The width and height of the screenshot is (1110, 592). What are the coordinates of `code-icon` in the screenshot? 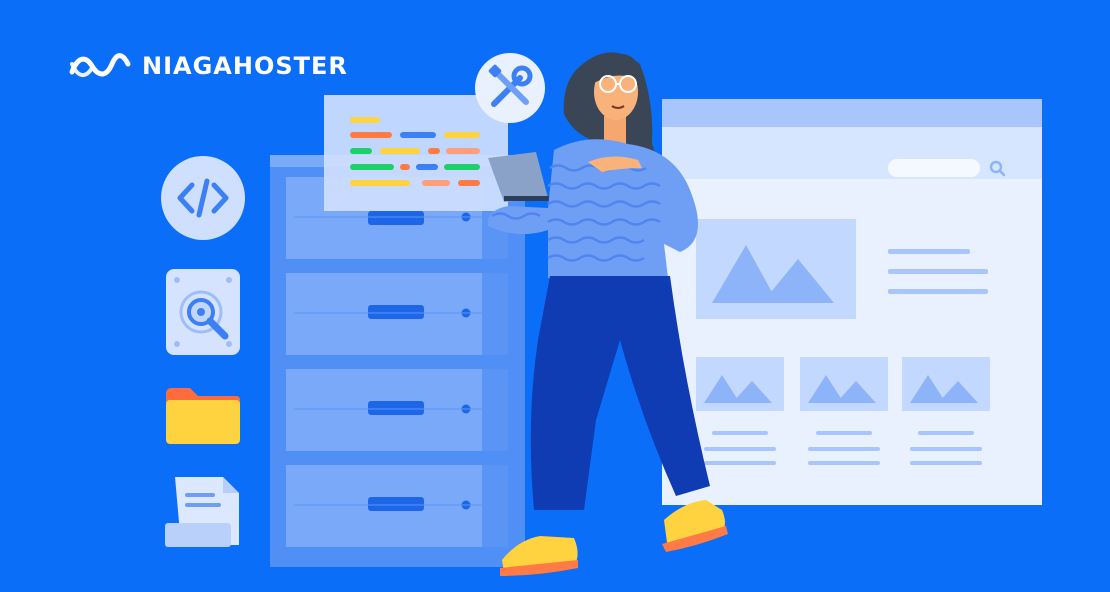 It's located at (203, 198).